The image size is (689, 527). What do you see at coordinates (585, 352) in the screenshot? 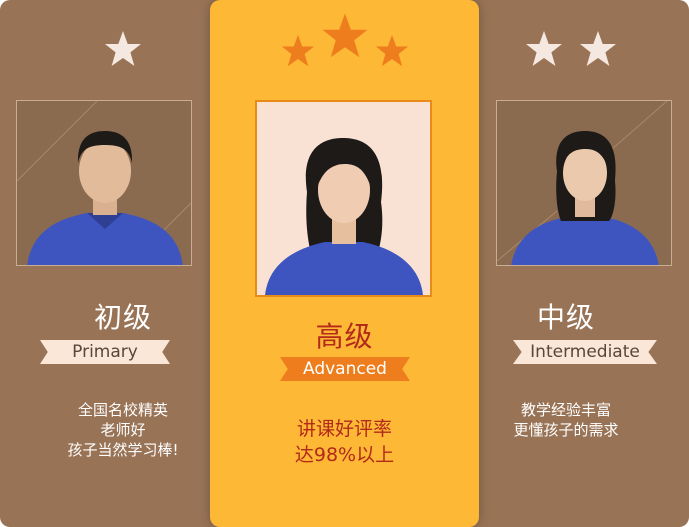
I see `level-tag: Intermediate` at bounding box center [585, 352].